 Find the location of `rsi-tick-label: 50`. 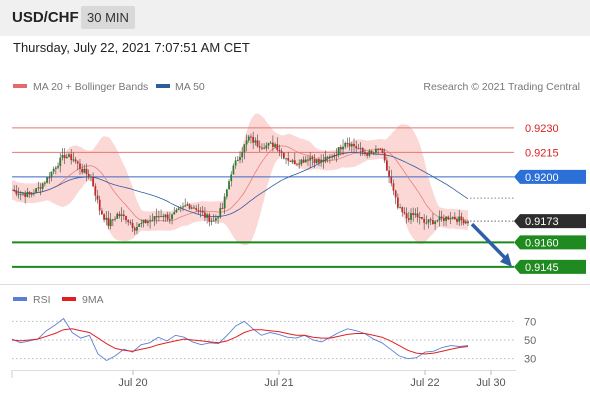

rsi-tick-label: 50 is located at coordinates (530, 341).